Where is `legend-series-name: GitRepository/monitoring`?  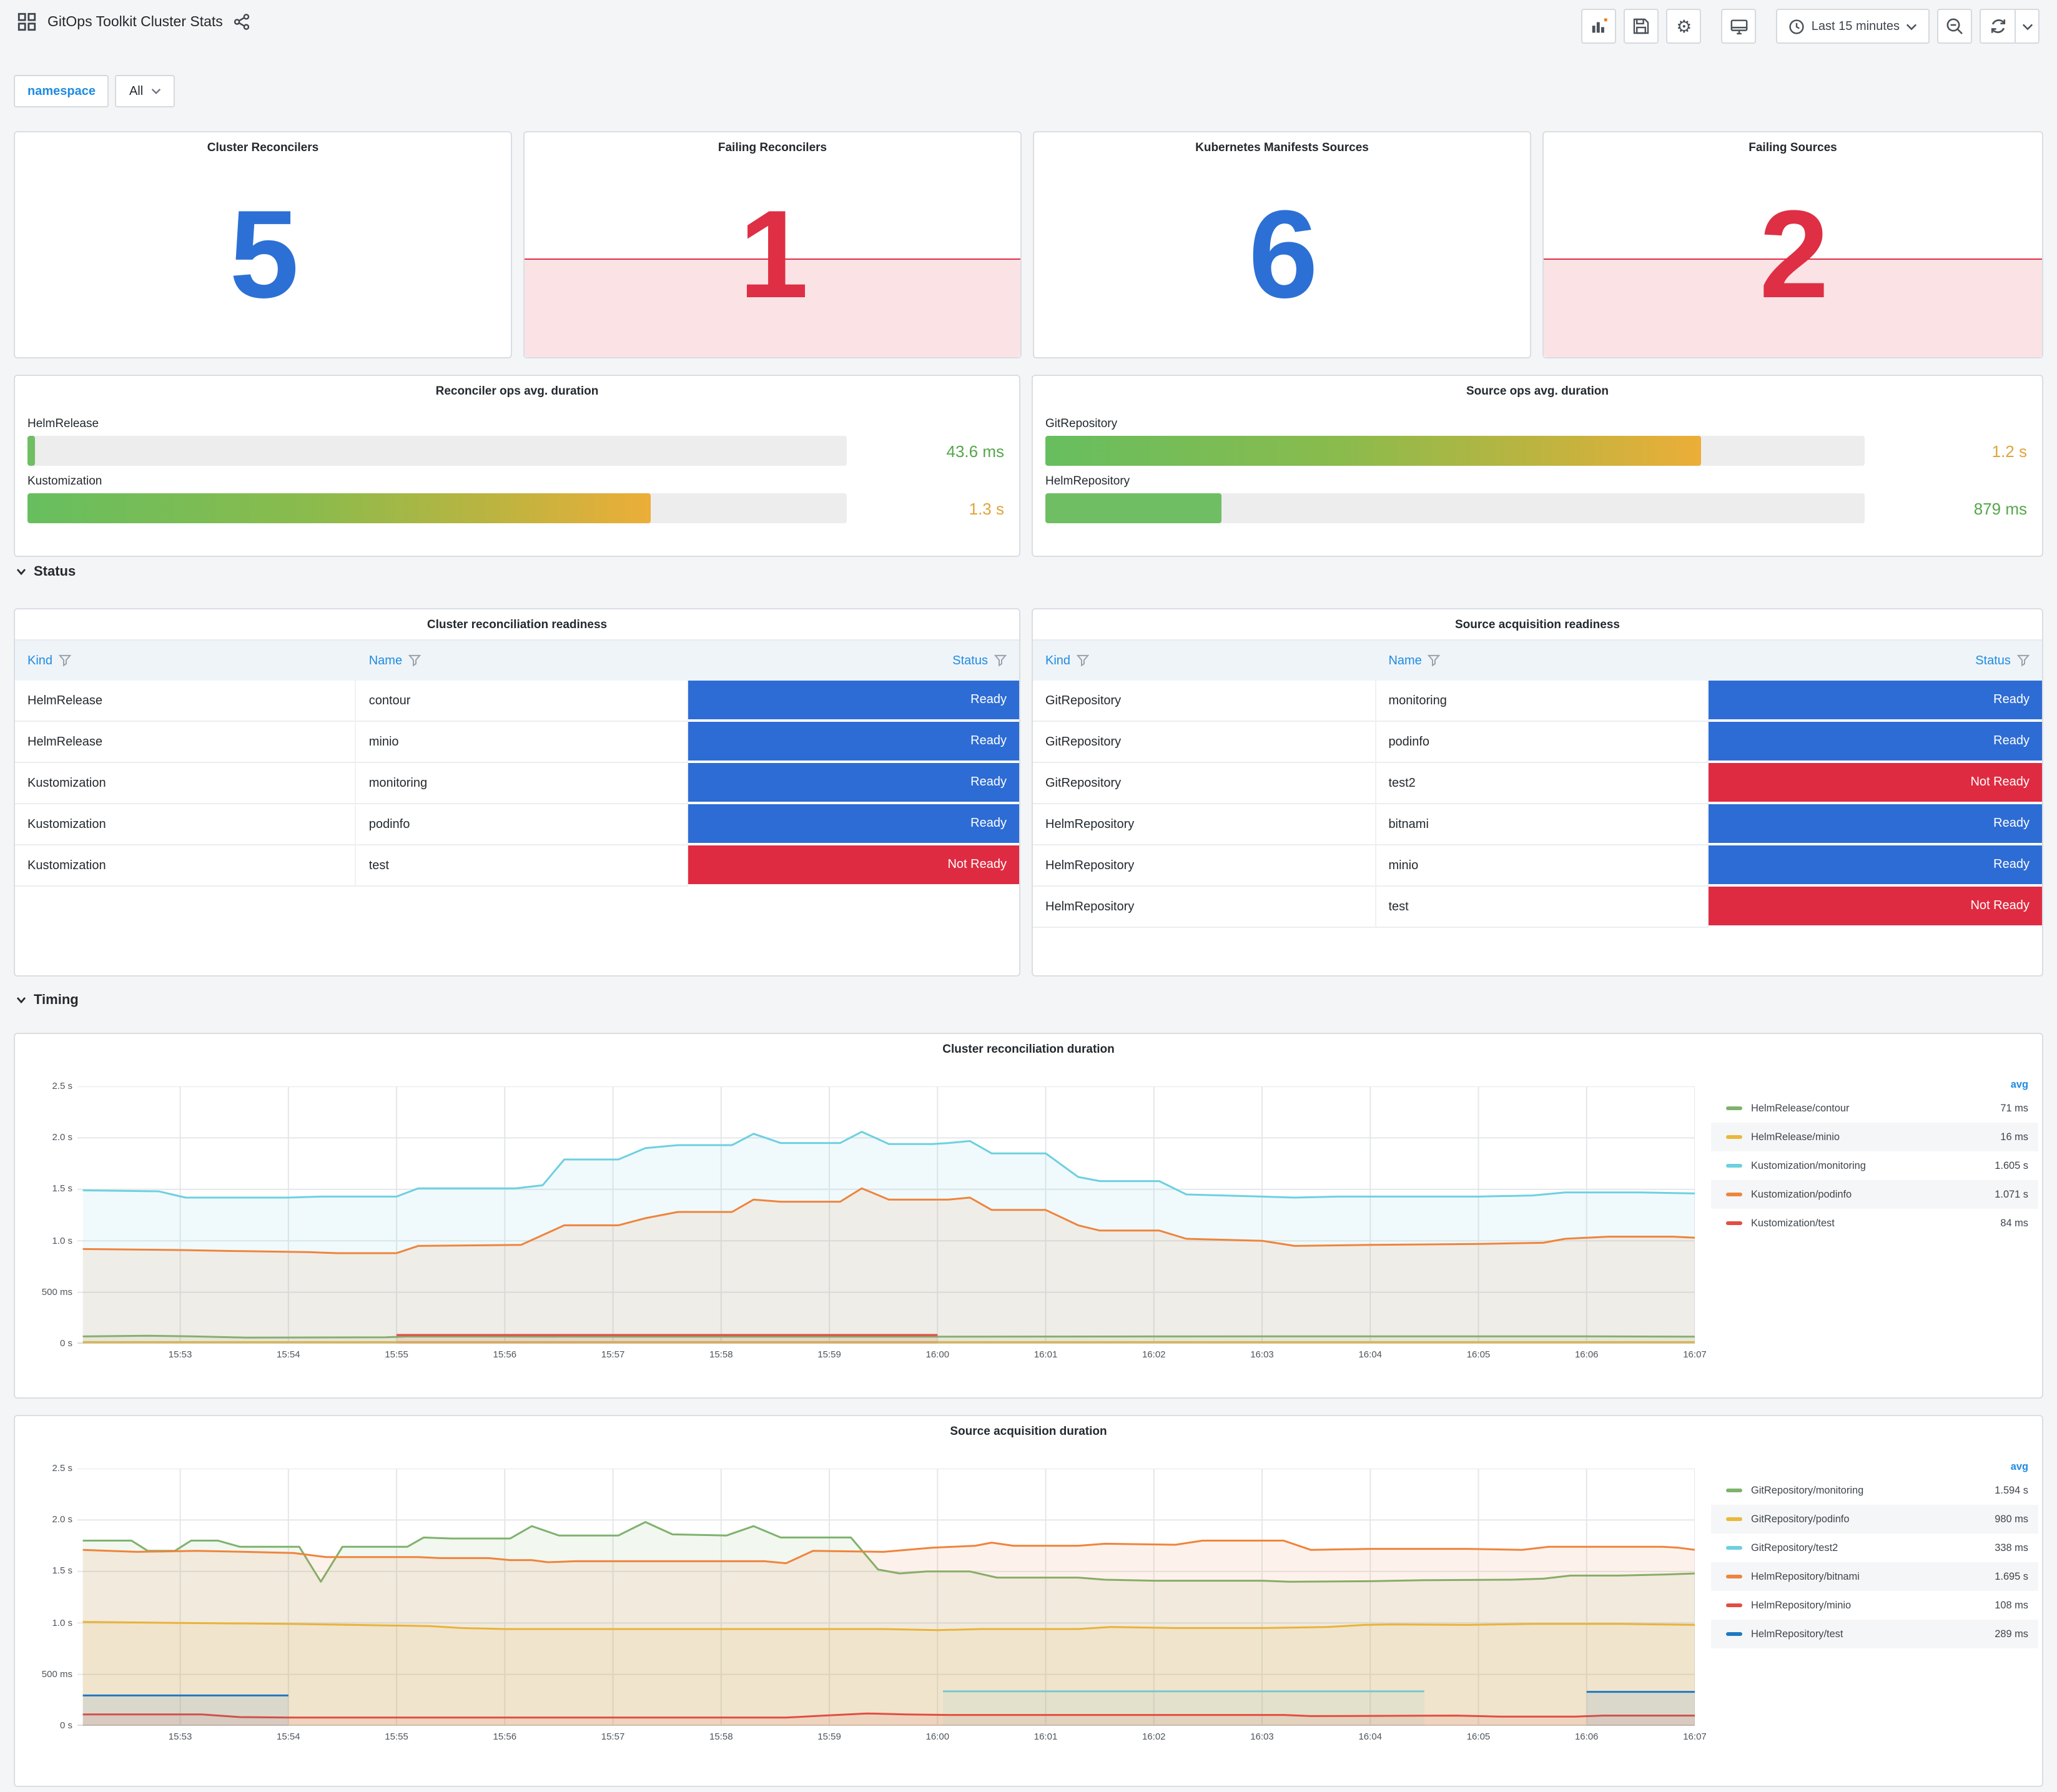
legend-series-name: GitRepository/monitoring is located at coordinates (1873, 1490).